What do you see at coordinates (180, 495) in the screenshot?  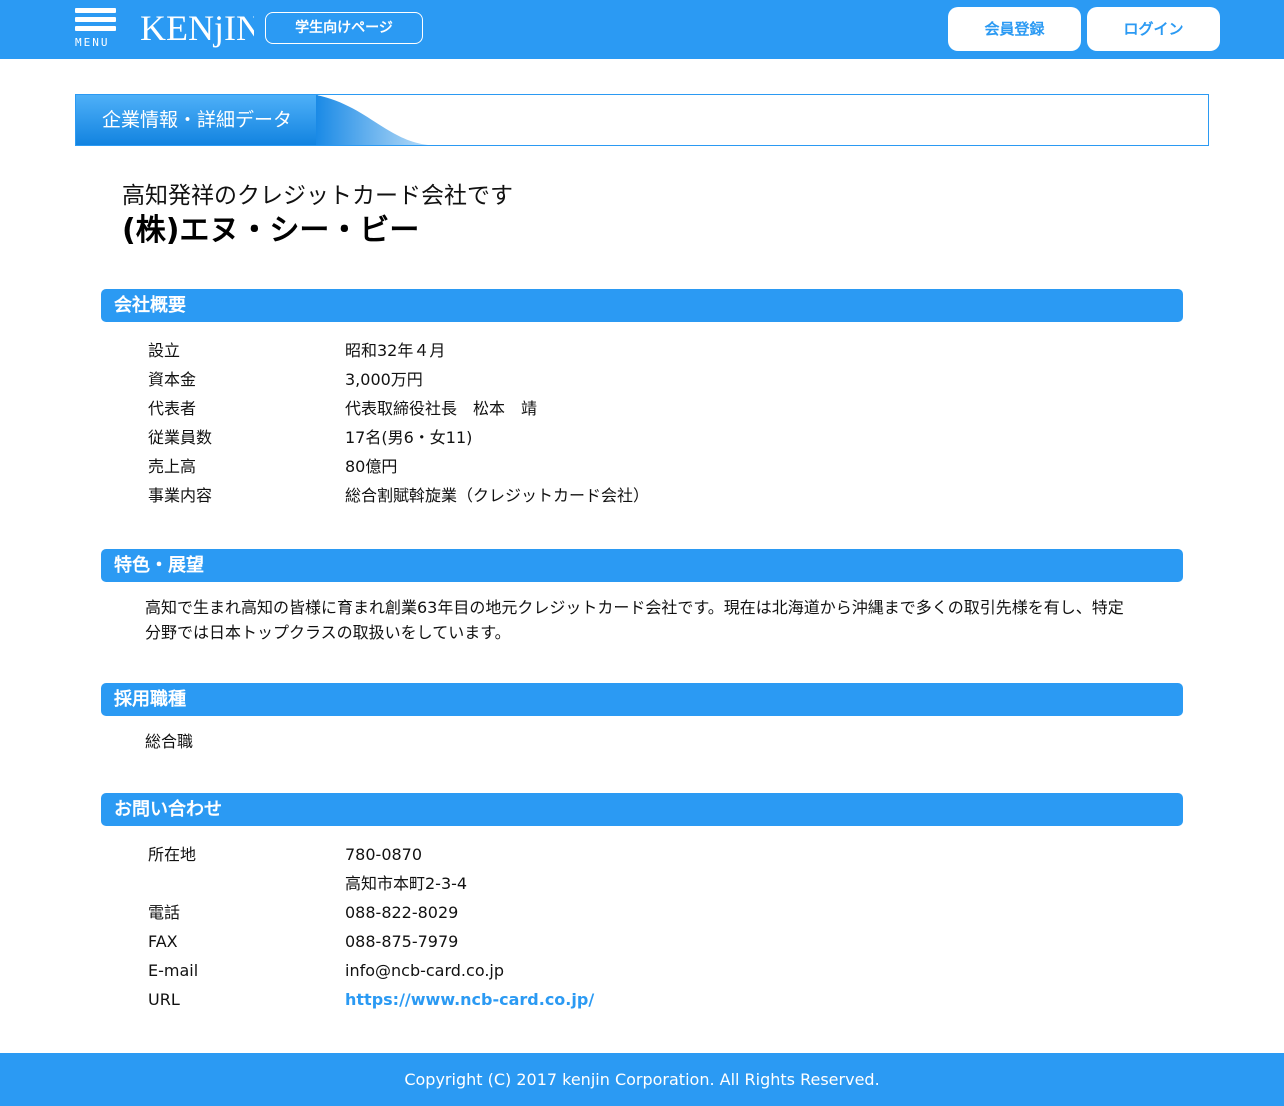 I see `row-label: 事業内容` at bounding box center [180, 495].